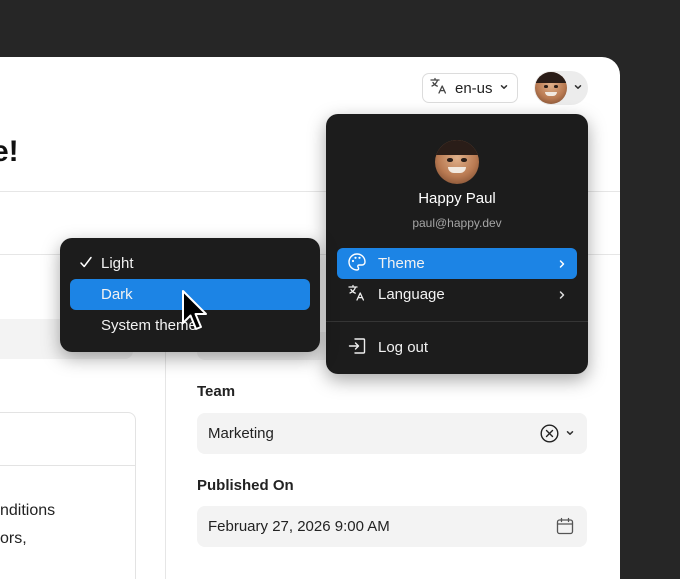 The image size is (680, 579). I want to click on user-name: Happy Paul, so click(457, 198).